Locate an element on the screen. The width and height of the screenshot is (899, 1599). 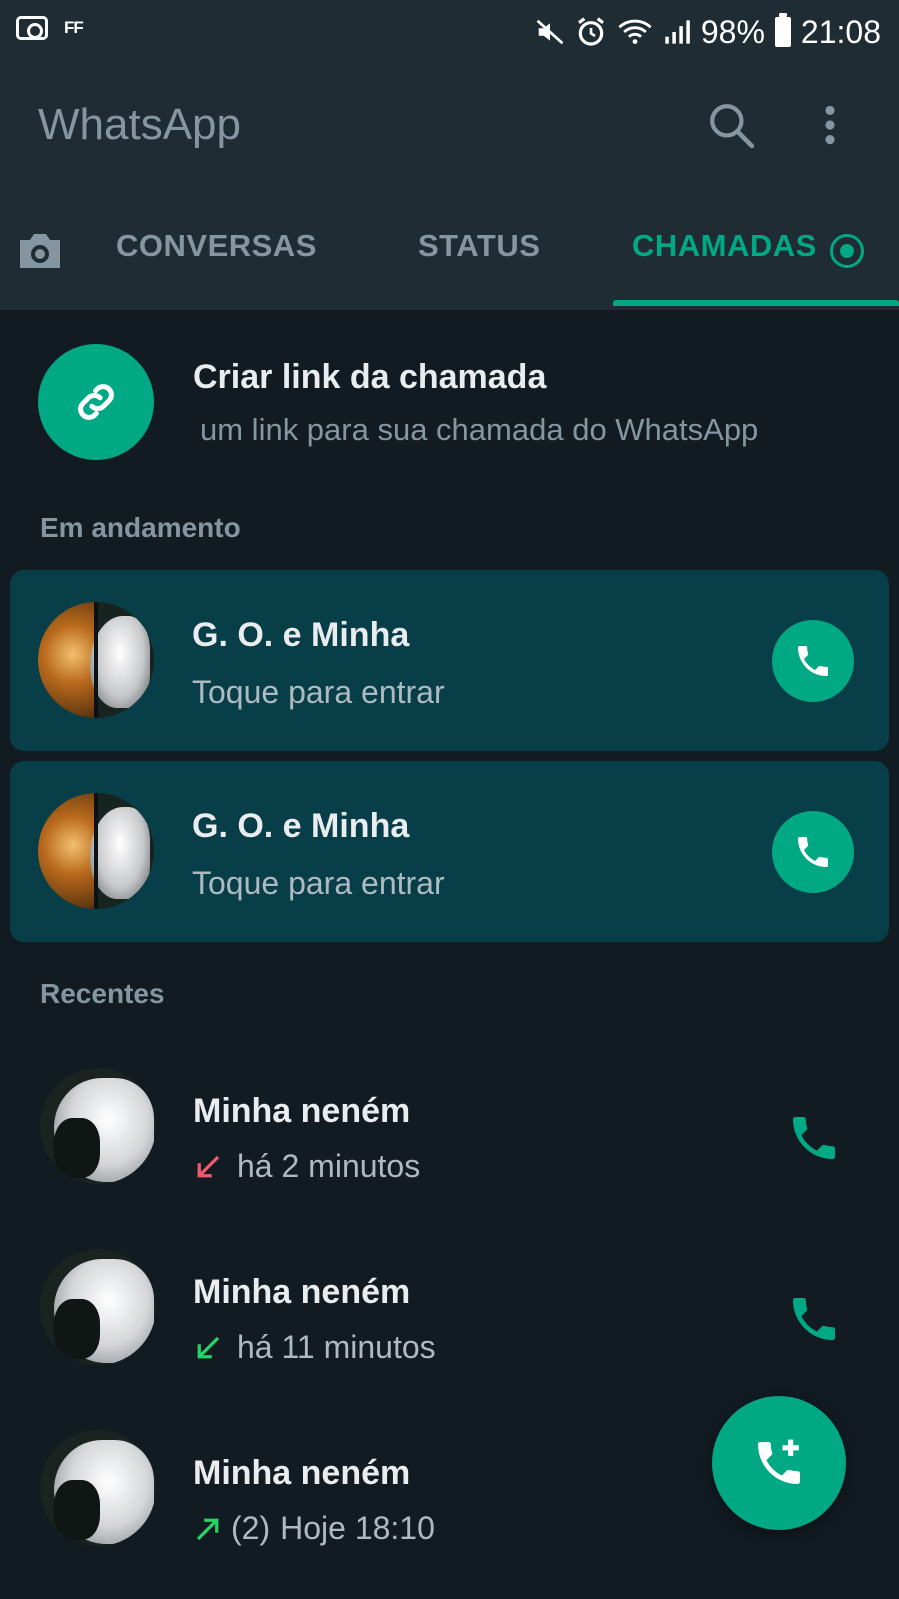
recent-call-count: (2) is located at coordinates (251, 1528).